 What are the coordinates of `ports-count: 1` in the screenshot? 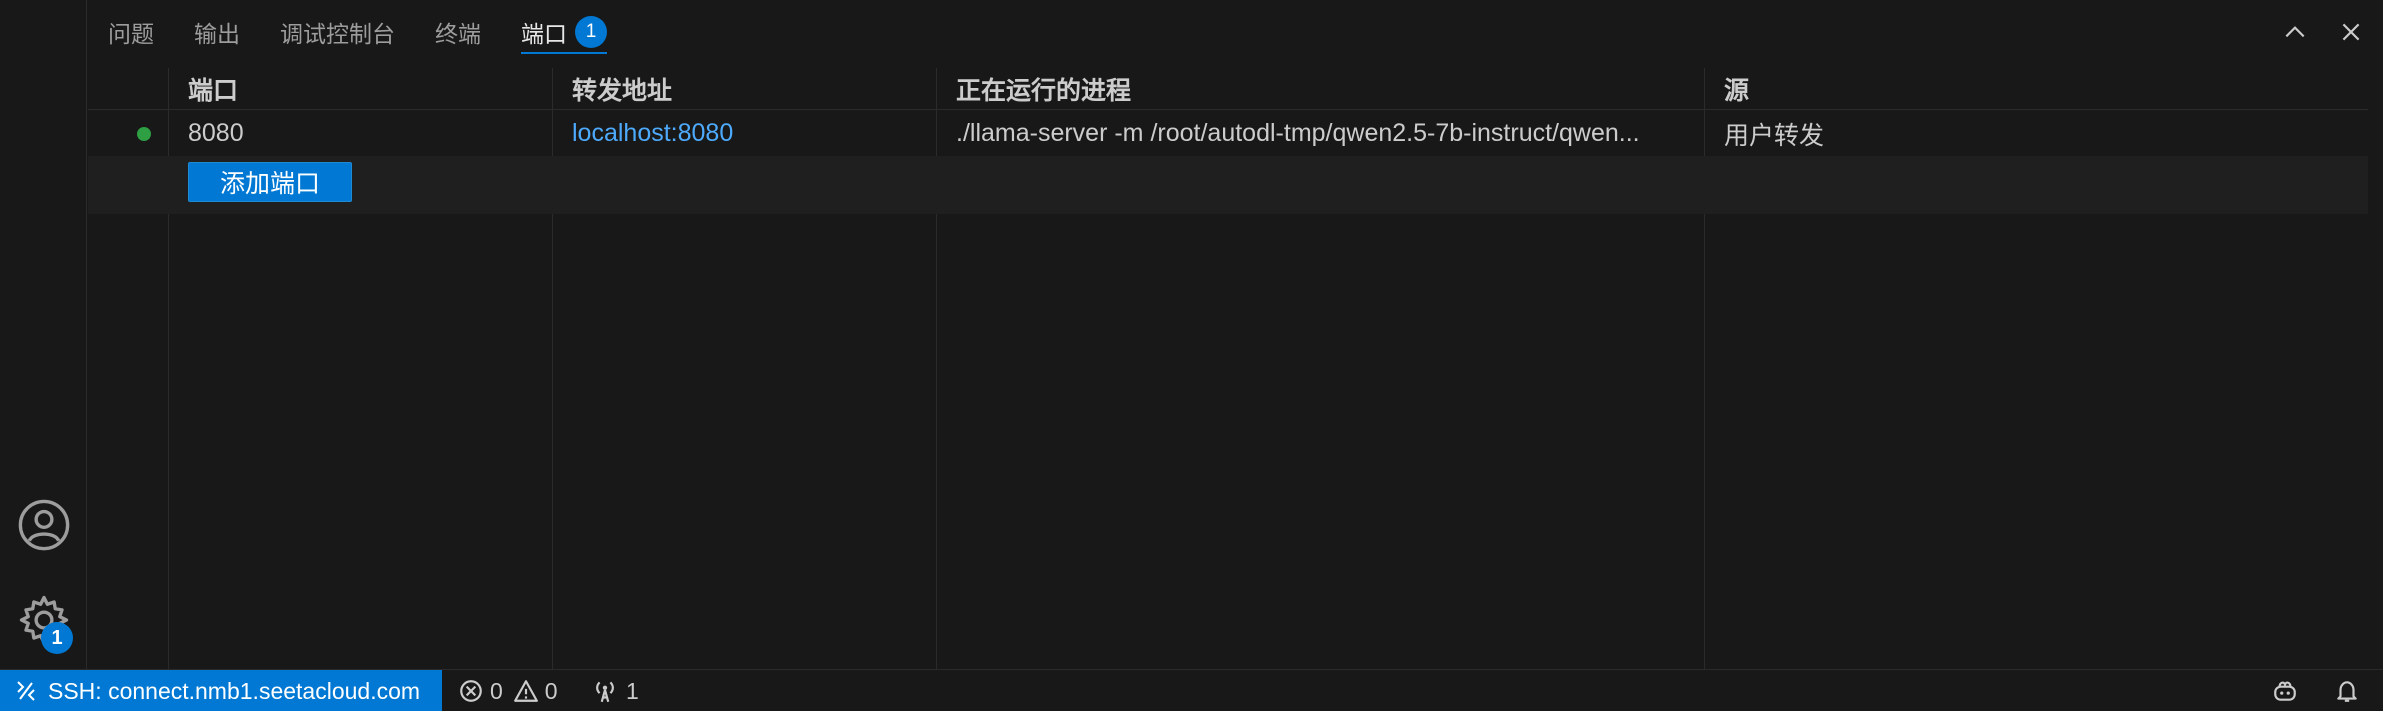 It's located at (632, 690).